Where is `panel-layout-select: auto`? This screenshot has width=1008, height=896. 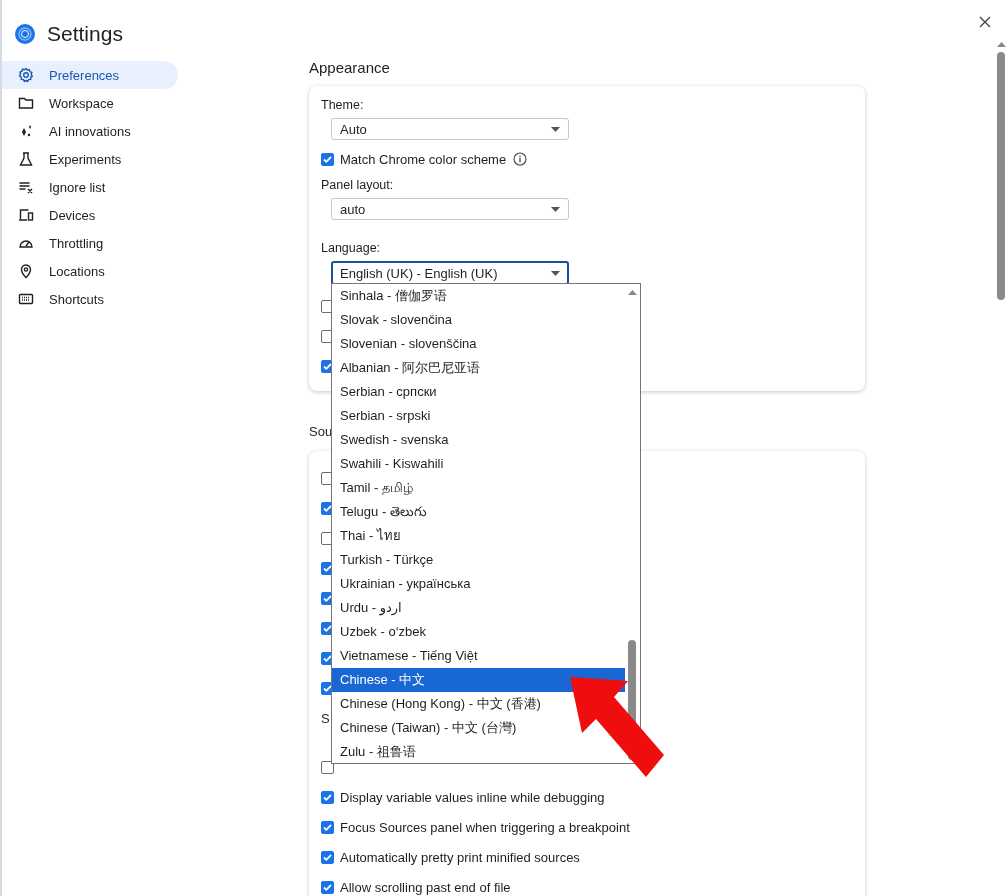 panel-layout-select: auto is located at coordinates (450, 209).